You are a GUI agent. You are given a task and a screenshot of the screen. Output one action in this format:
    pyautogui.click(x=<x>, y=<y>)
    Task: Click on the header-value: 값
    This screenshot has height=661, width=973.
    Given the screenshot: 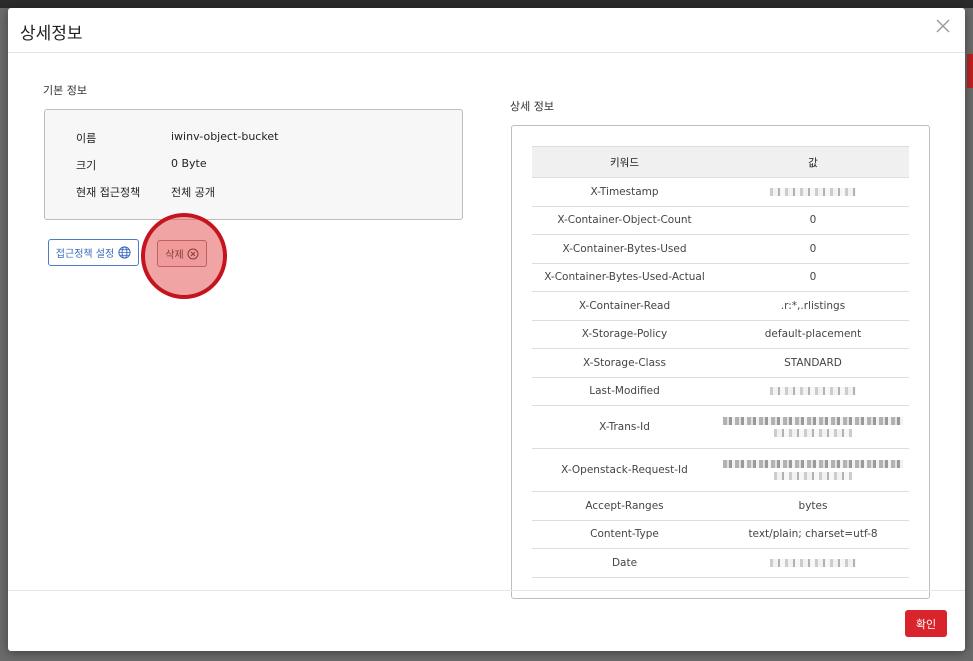 What is the action you would take?
    pyautogui.click(x=813, y=162)
    